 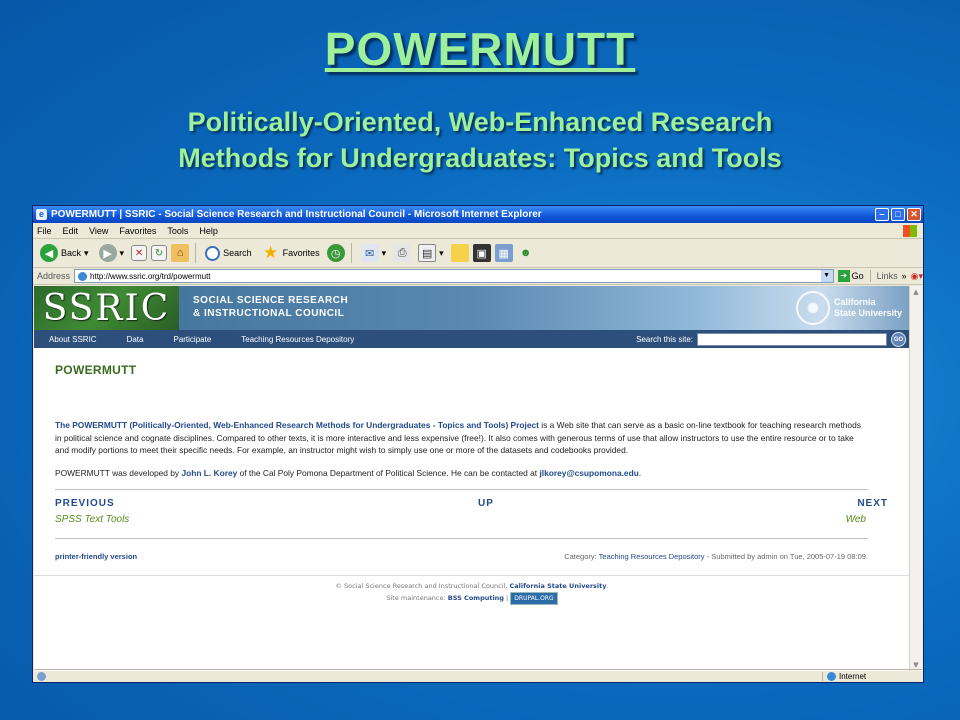 What do you see at coordinates (135, 339) in the screenshot?
I see `nav-data: Data` at bounding box center [135, 339].